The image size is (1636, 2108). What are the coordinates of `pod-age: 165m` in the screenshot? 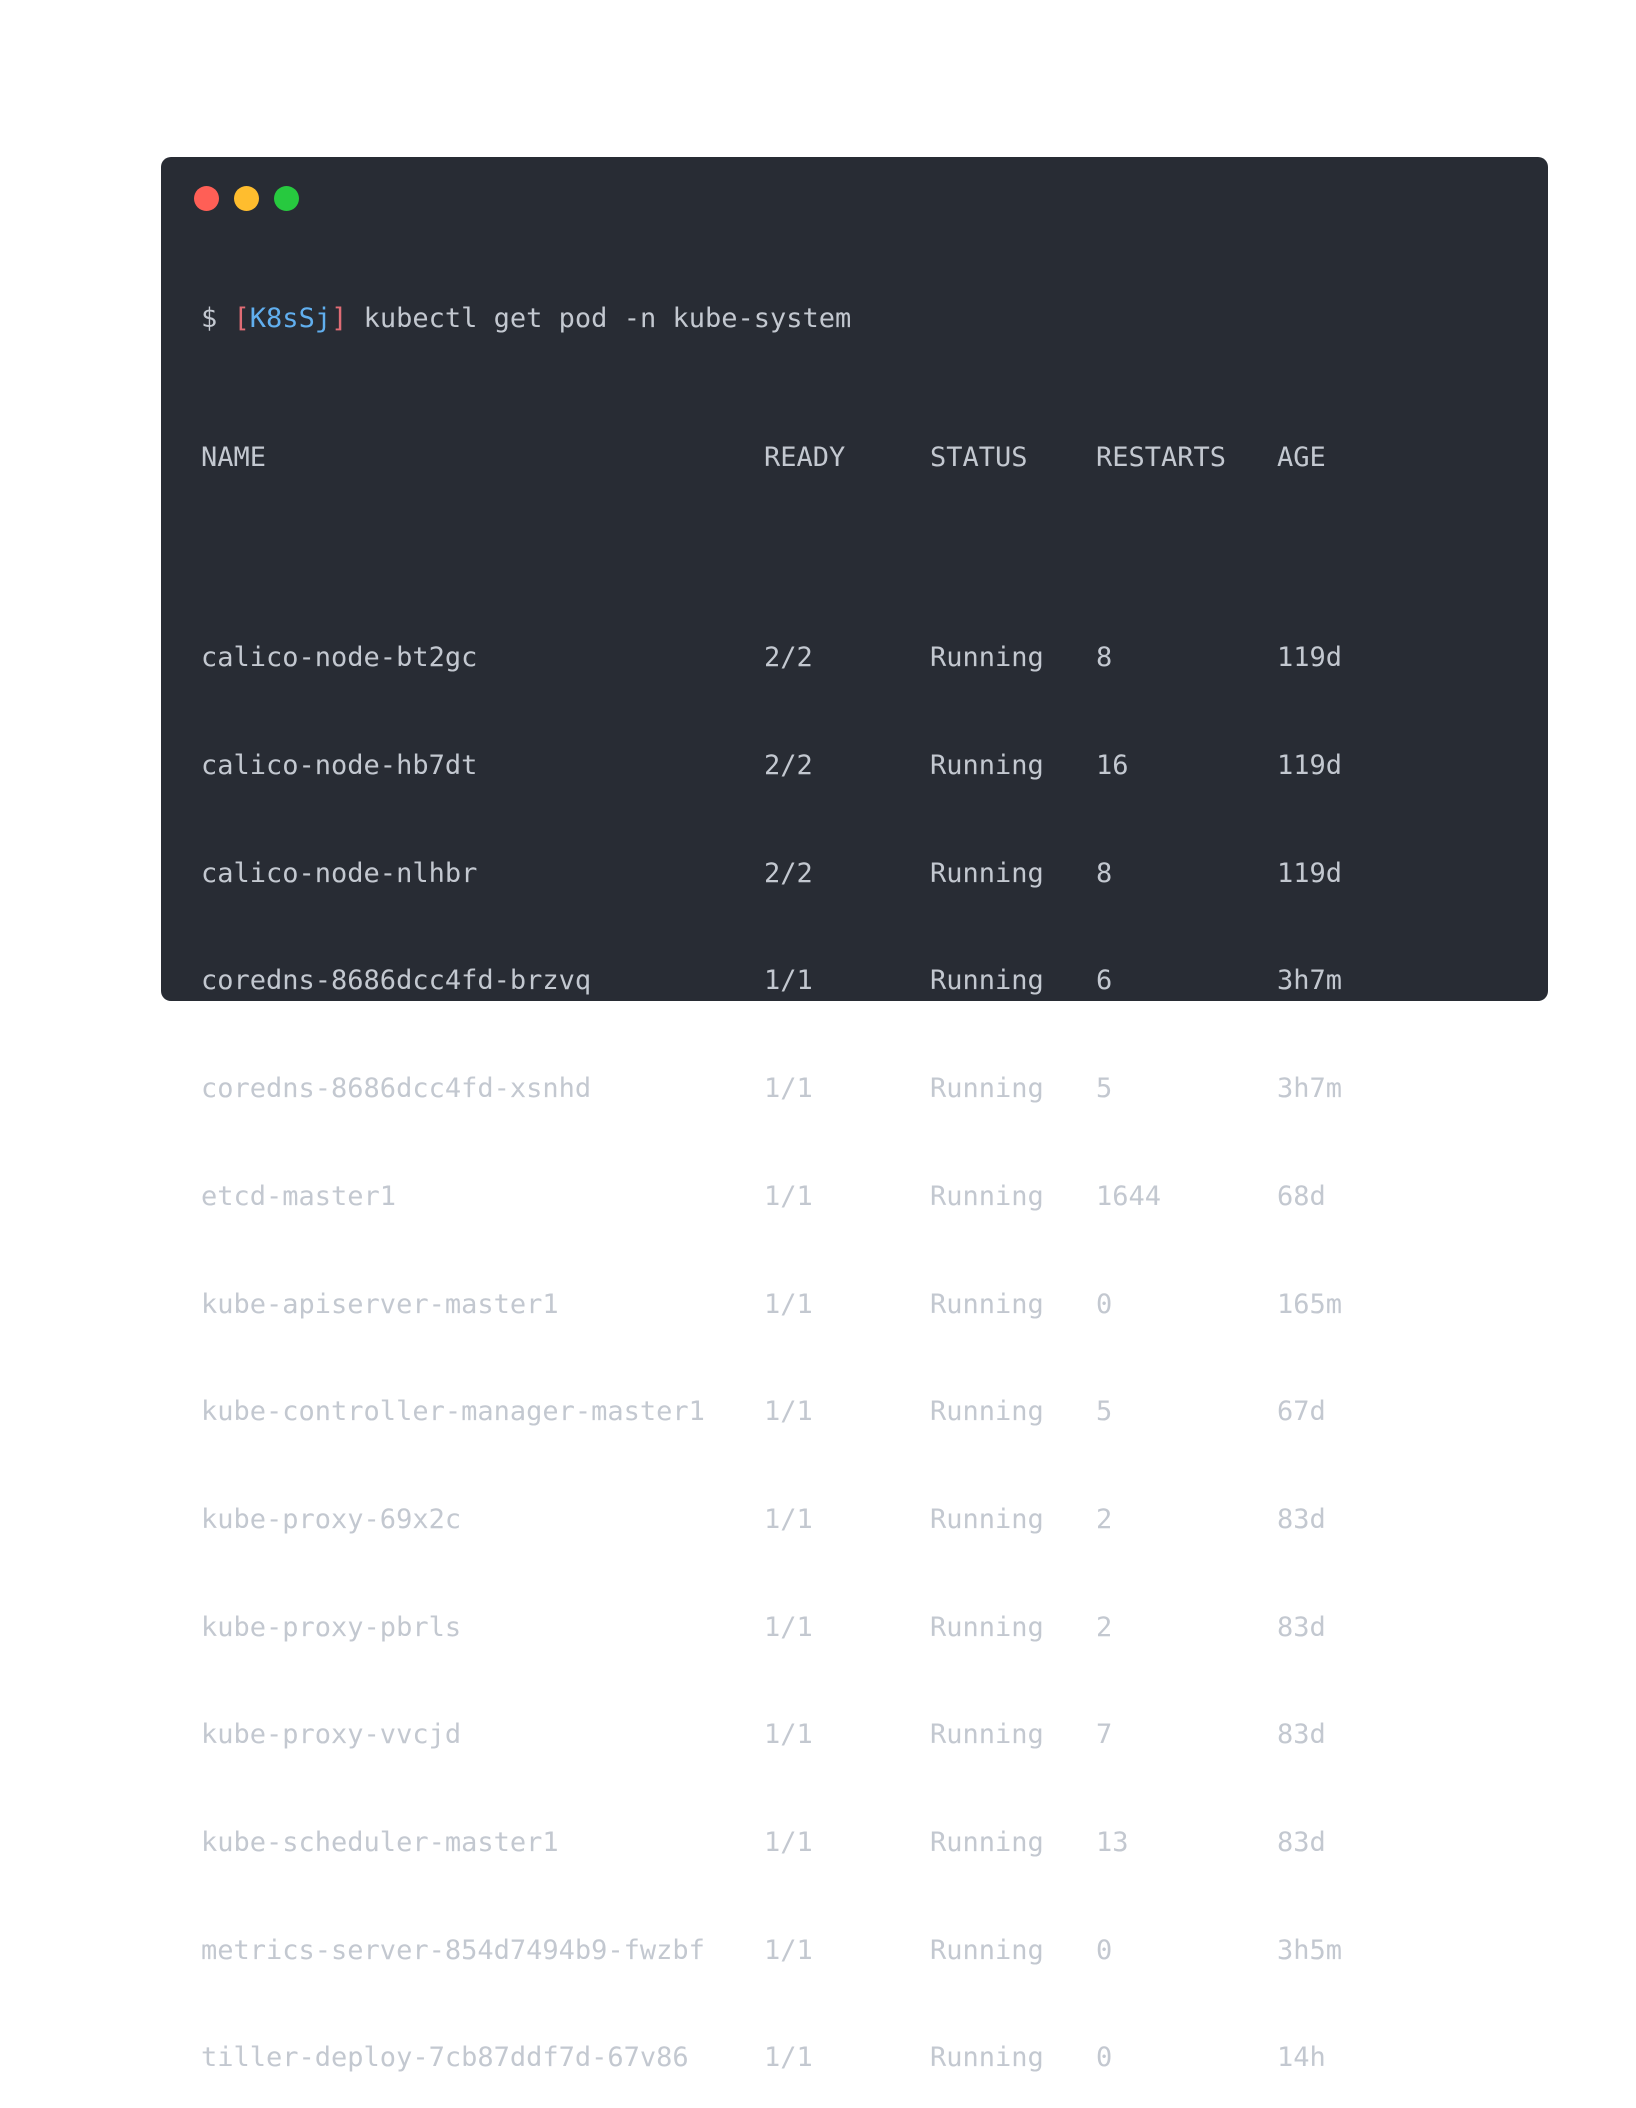 It's located at (1310, 1304).